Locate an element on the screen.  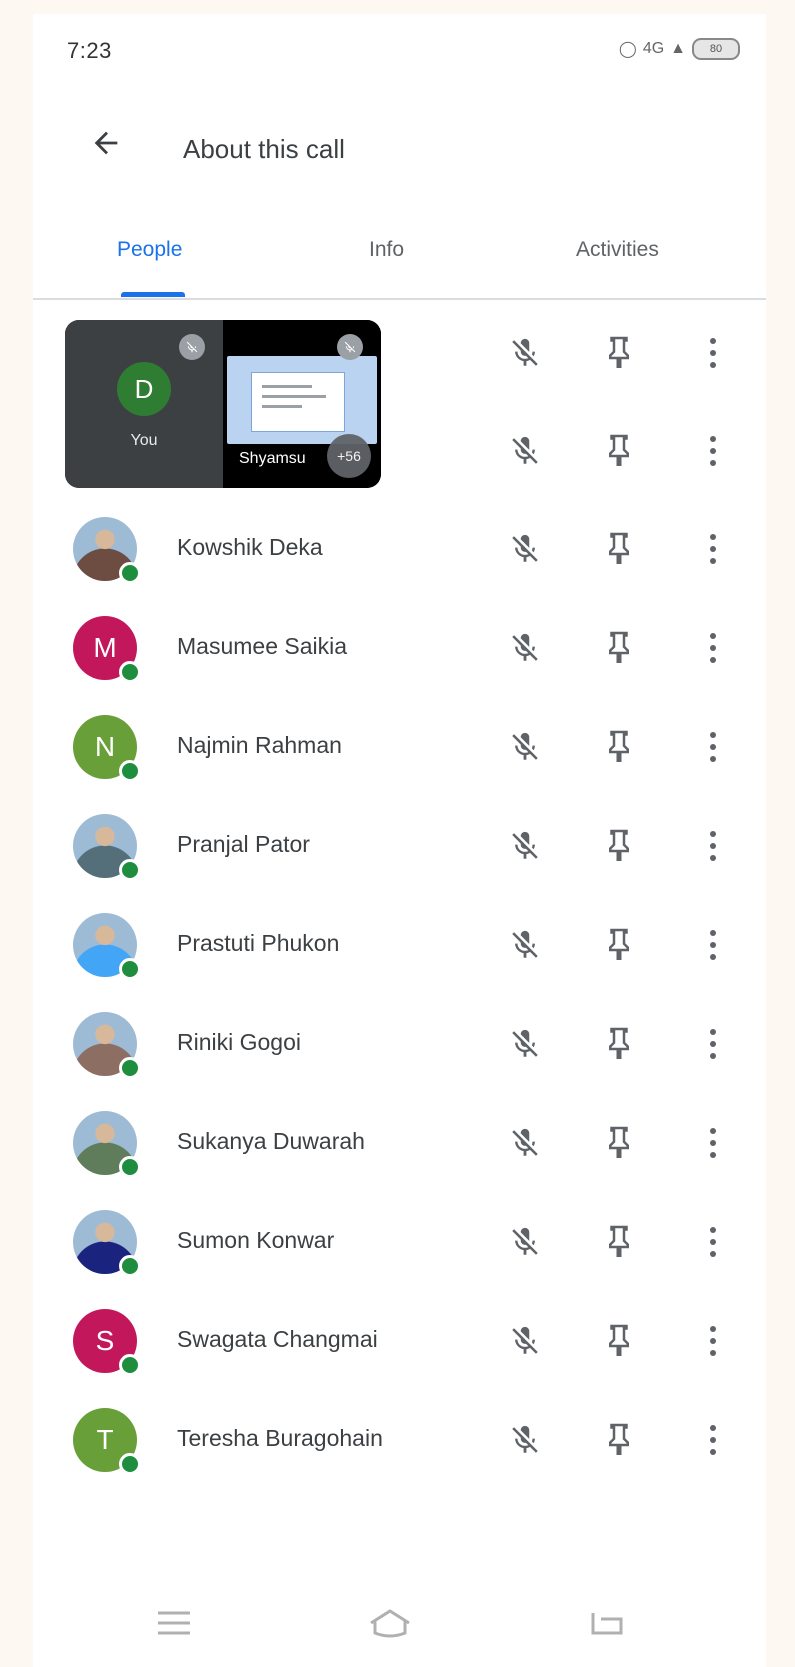
menu-nav-button is located at coordinates (174, 1623).